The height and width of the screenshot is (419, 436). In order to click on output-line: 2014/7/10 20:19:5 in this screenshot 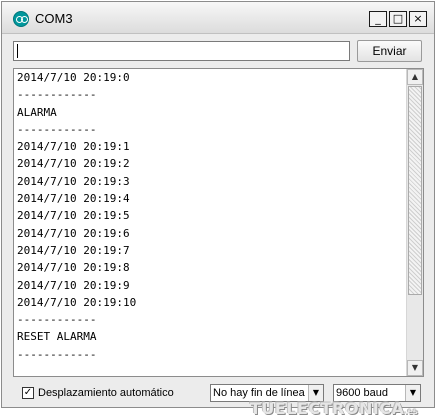, I will do `click(73, 216)`.